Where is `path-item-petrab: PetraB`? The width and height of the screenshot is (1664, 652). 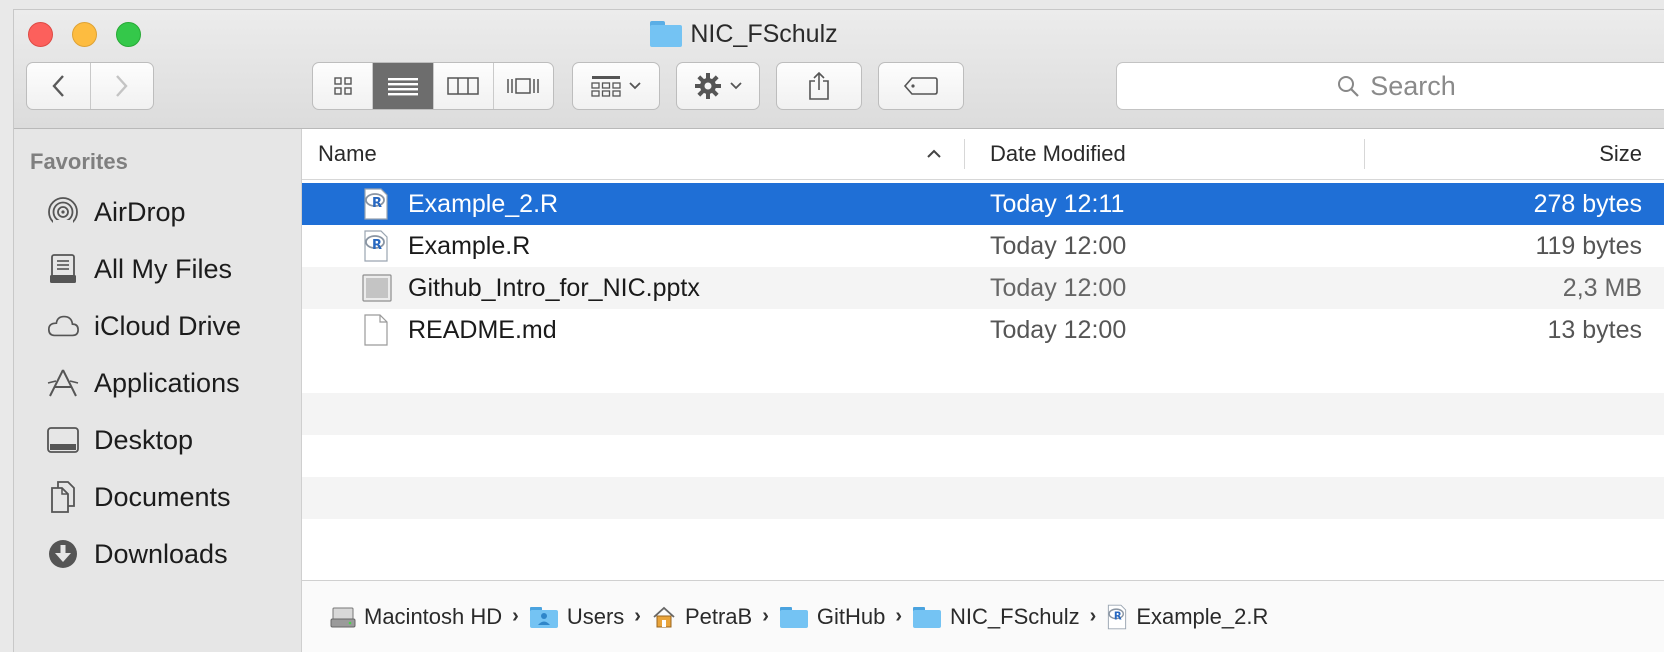
path-item-petrab: PetraB is located at coordinates (701, 617).